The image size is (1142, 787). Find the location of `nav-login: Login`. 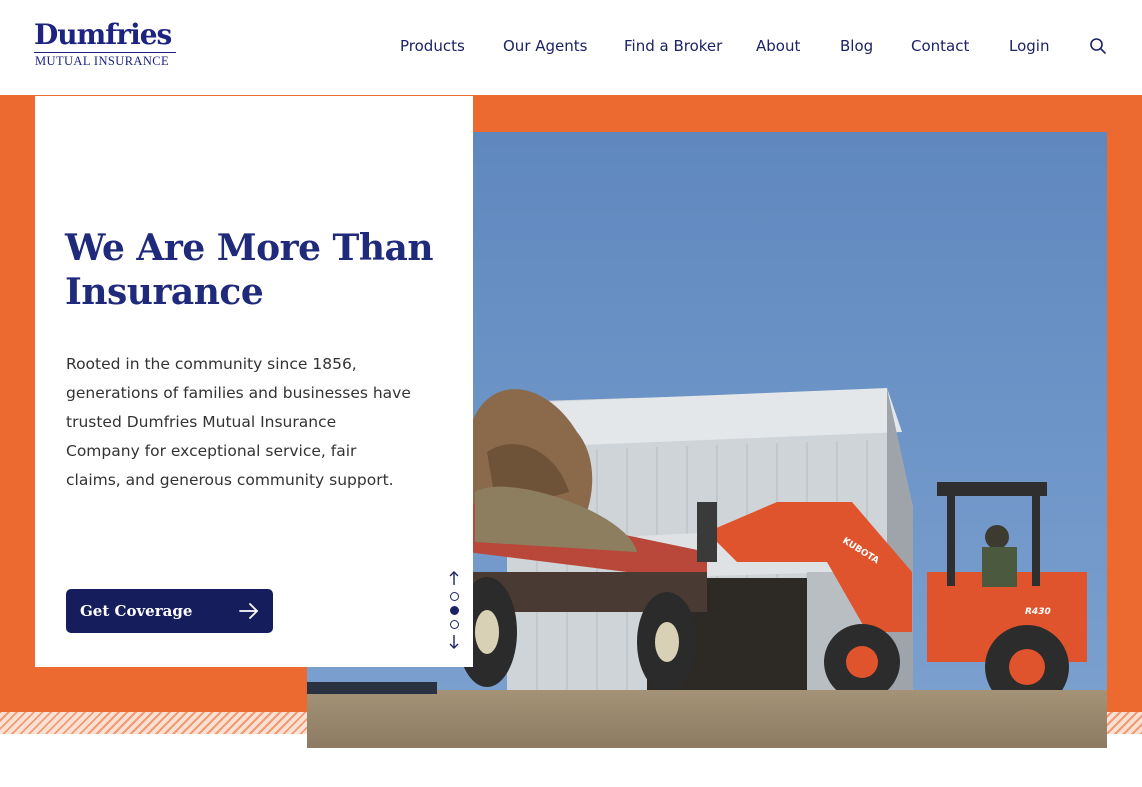

nav-login: Login is located at coordinates (1029, 46).